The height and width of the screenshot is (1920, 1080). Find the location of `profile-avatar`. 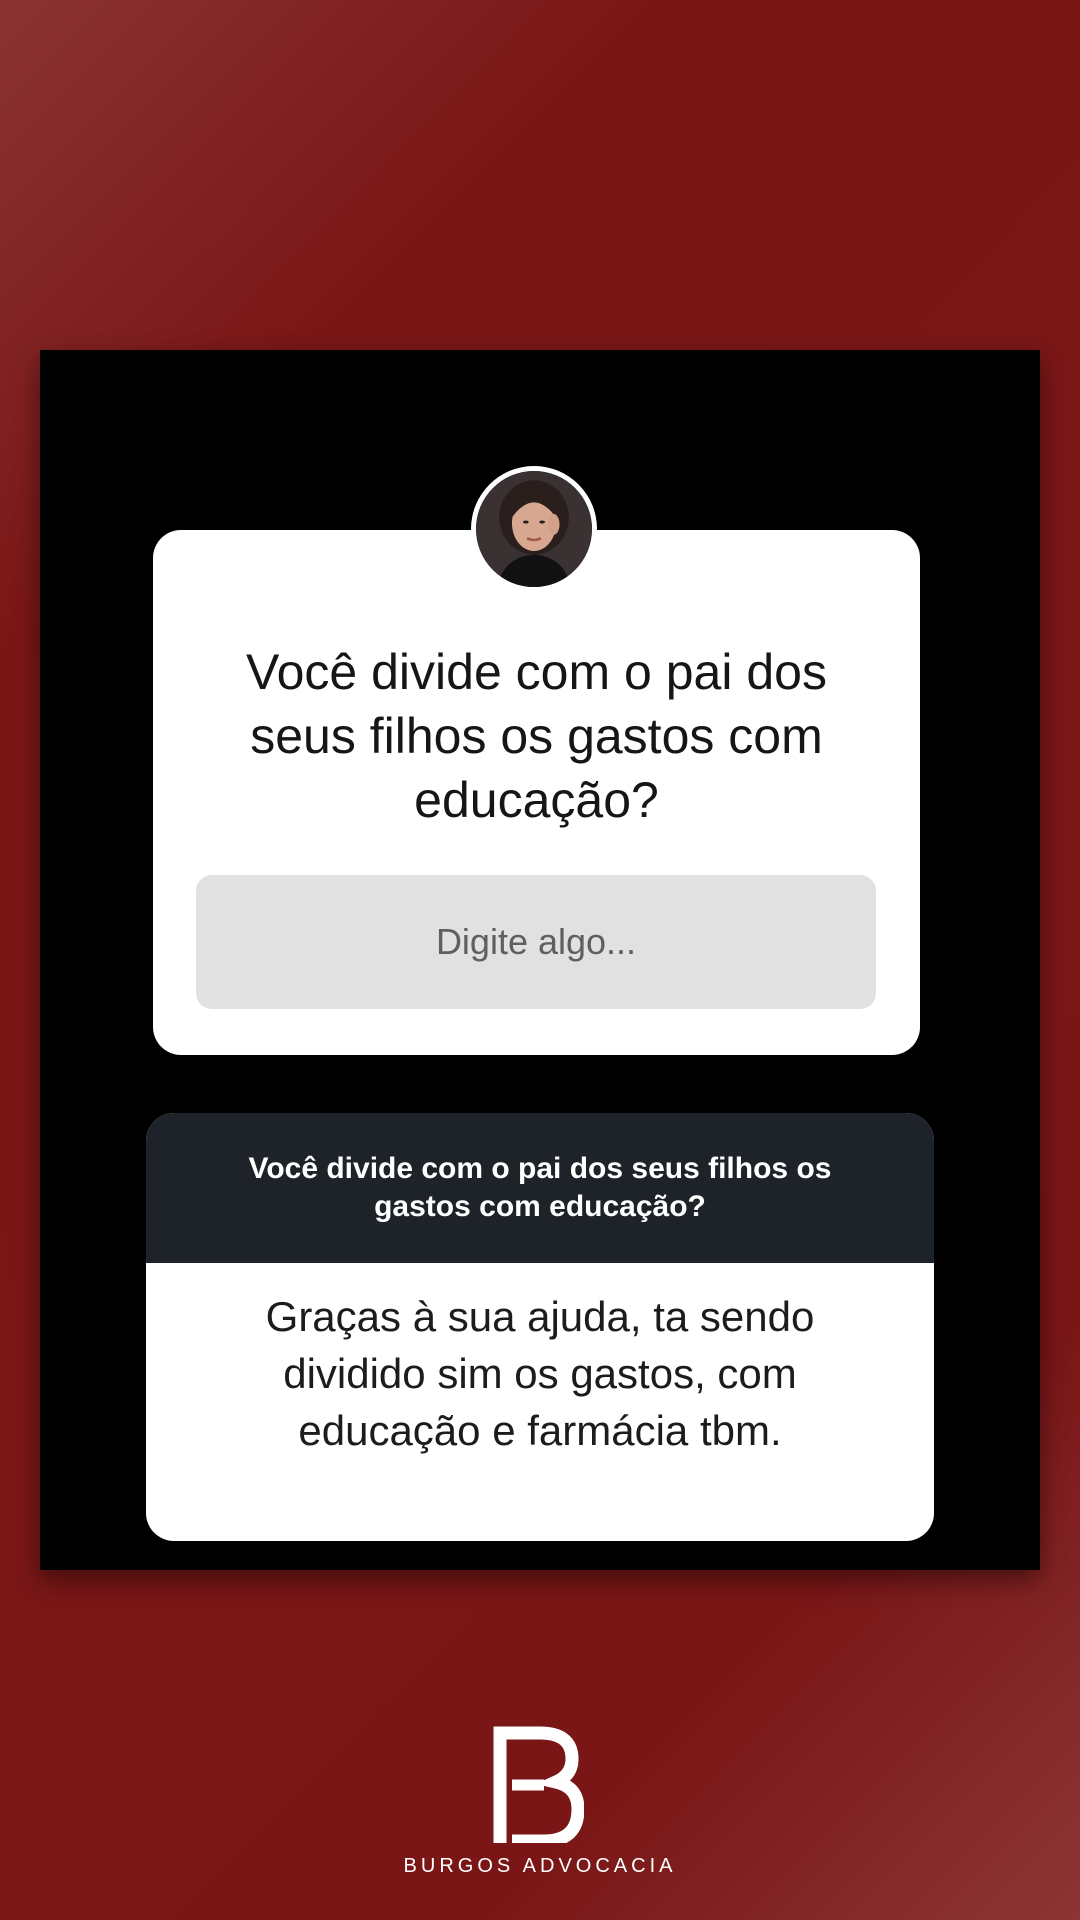

profile-avatar is located at coordinates (534, 529).